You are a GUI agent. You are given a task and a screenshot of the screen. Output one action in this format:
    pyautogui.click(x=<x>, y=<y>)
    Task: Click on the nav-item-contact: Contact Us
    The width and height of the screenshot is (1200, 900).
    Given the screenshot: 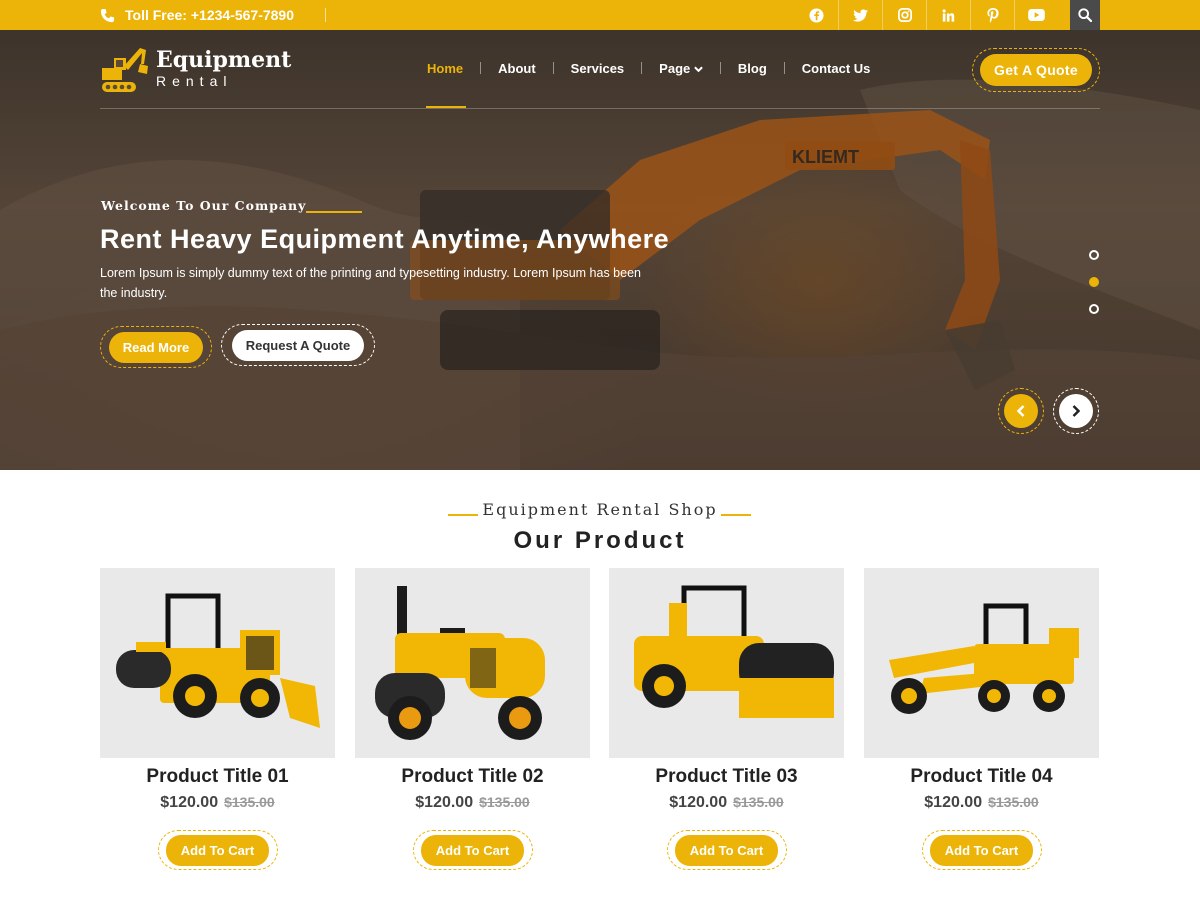 What is the action you would take?
    pyautogui.click(x=836, y=68)
    